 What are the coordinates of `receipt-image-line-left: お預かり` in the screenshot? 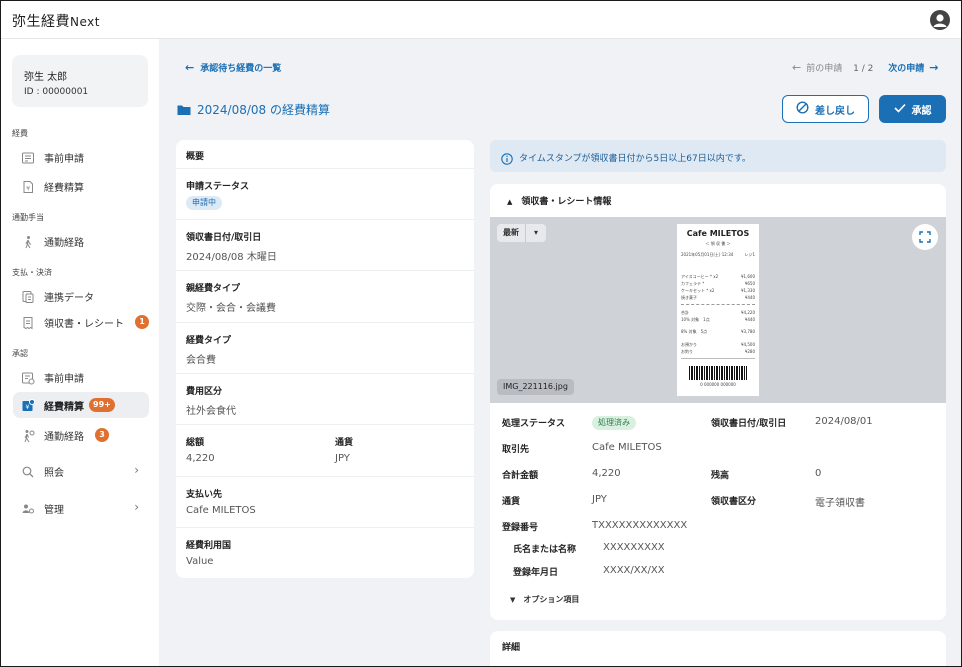 It's located at (689, 344).